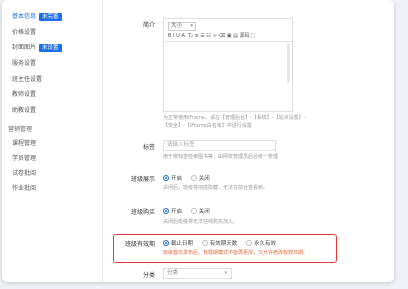 Image resolution: width=408 pixels, height=289 pixels. I want to click on sidebar-item-course: 课程管理, so click(24, 144).